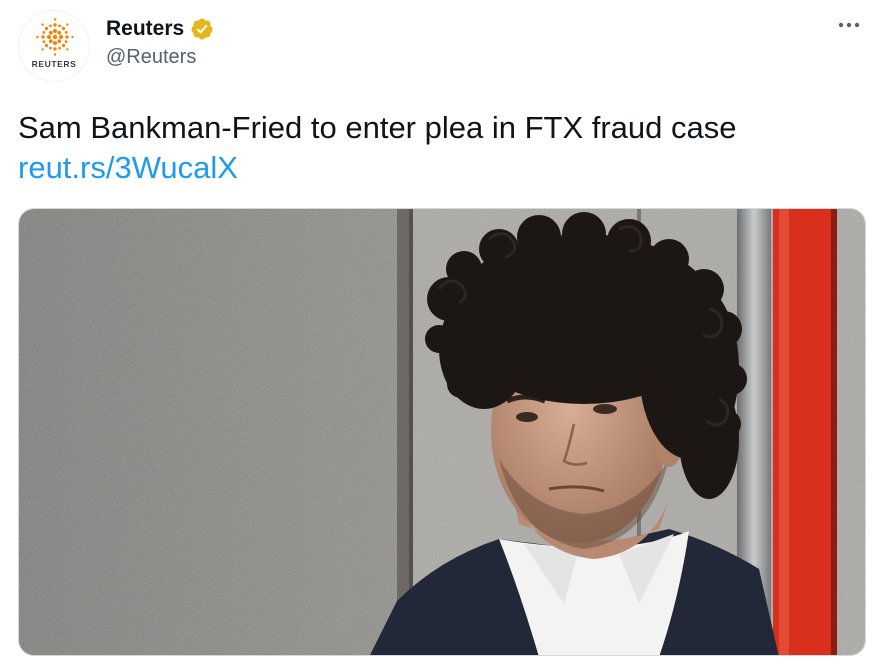  I want to click on avatar: REUTERS, so click(54, 46).